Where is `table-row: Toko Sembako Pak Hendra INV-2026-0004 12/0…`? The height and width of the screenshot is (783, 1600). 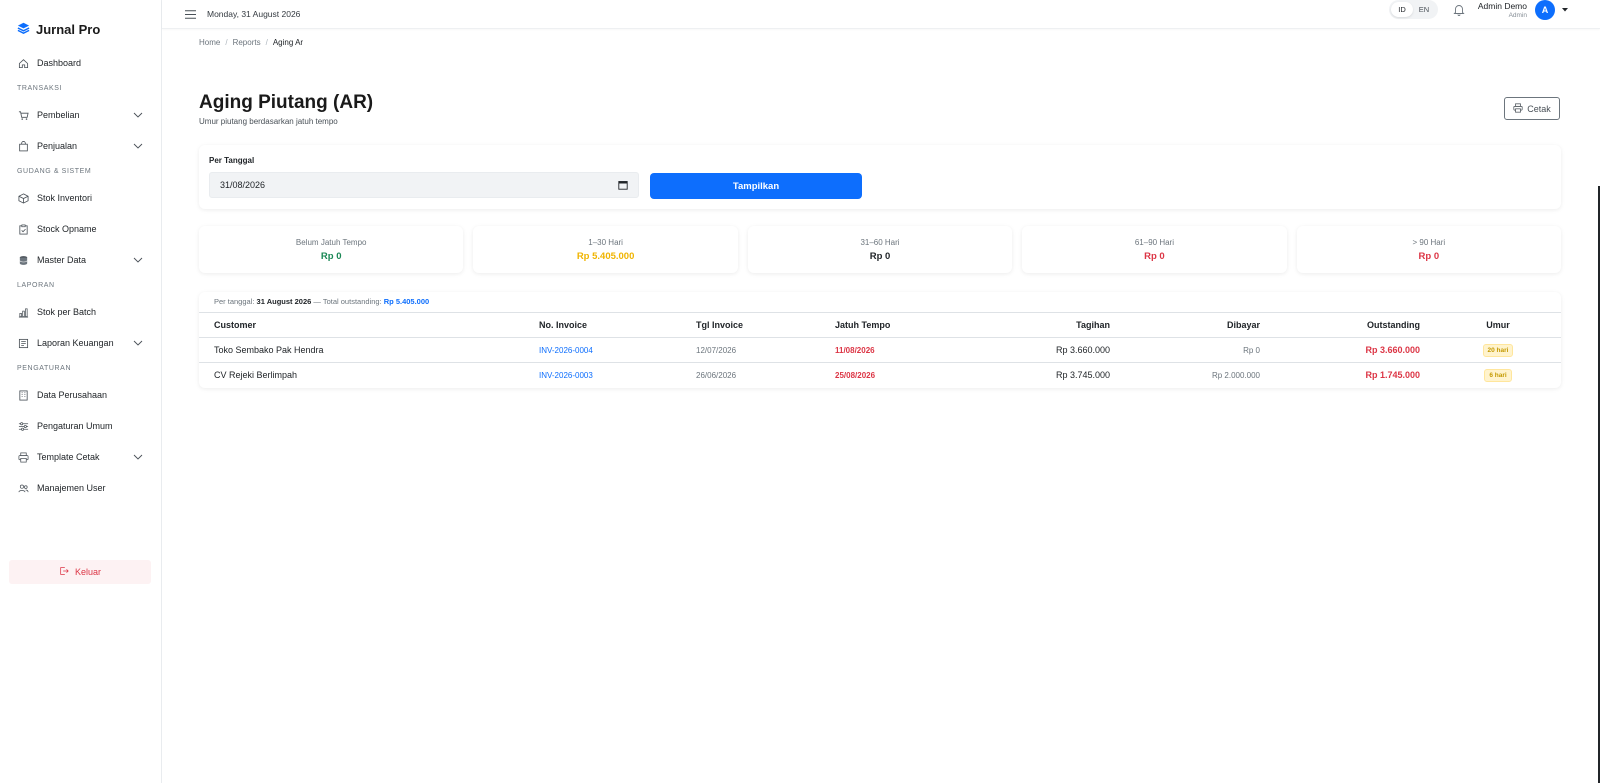 table-row: Toko Sembako Pak Hendra INV-2026-0004 12/0… is located at coordinates (880, 350).